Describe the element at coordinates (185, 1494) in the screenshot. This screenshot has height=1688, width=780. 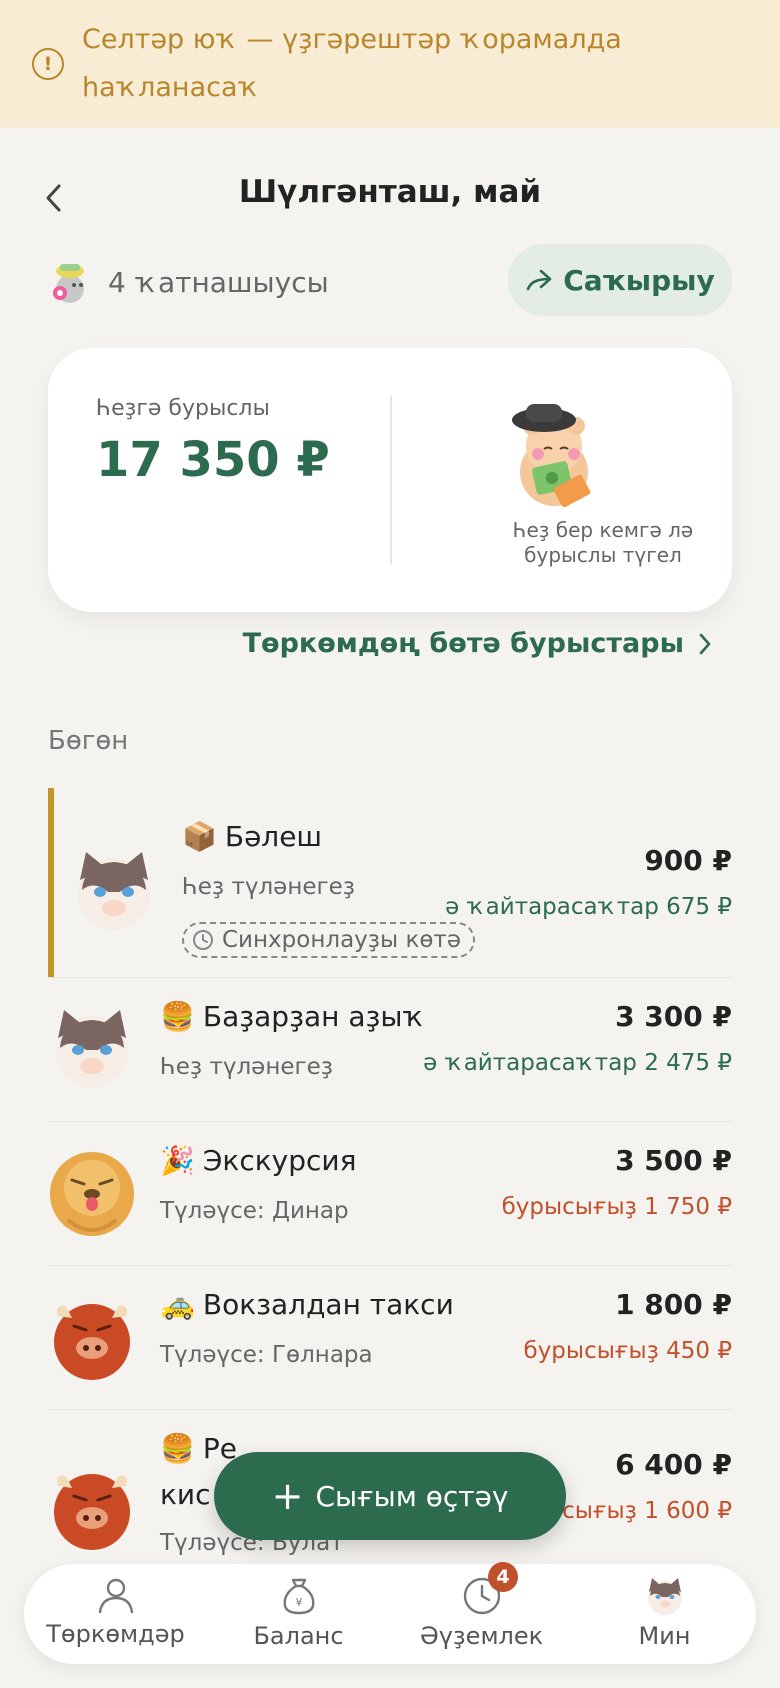
I see `expense-title-line2: кис` at that location.